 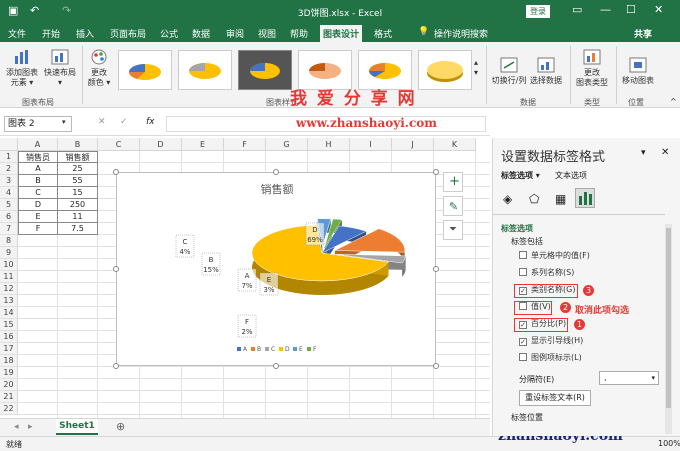 What do you see at coordinates (38, 193) in the screenshot?
I see `table-cell: C` at bounding box center [38, 193].